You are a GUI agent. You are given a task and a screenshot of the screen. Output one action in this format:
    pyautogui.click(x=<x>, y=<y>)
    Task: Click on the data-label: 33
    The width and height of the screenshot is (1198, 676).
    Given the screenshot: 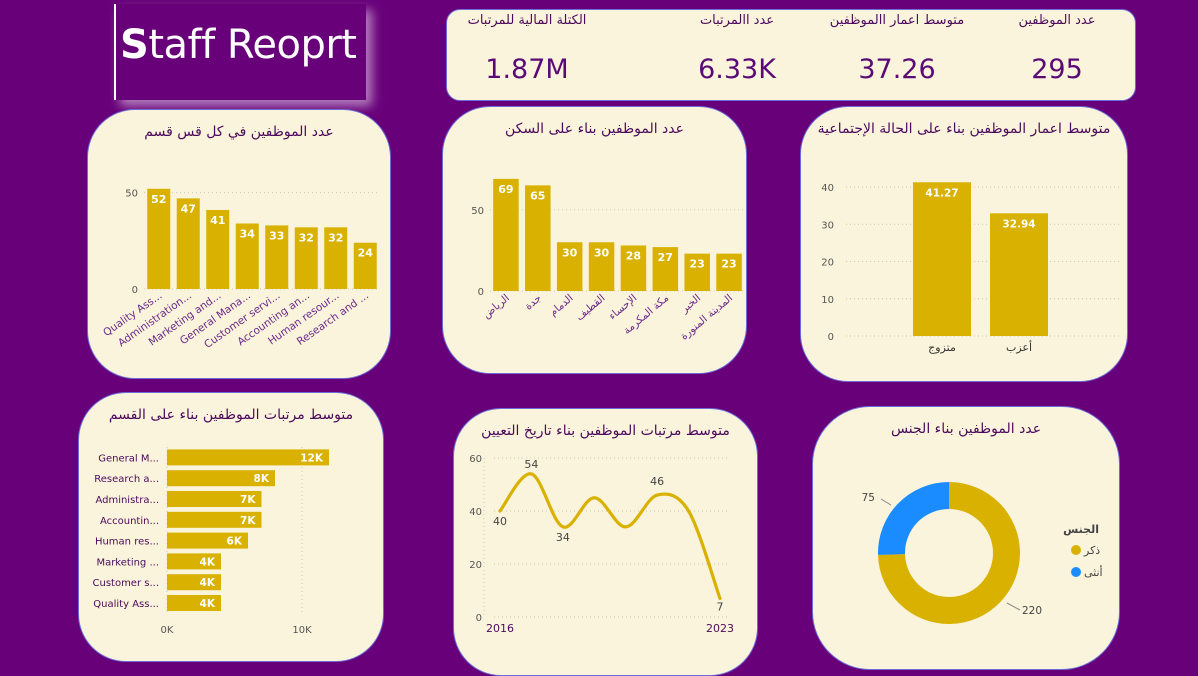 What is the action you would take?
    pyautogui.click(x=276, y=235)
    